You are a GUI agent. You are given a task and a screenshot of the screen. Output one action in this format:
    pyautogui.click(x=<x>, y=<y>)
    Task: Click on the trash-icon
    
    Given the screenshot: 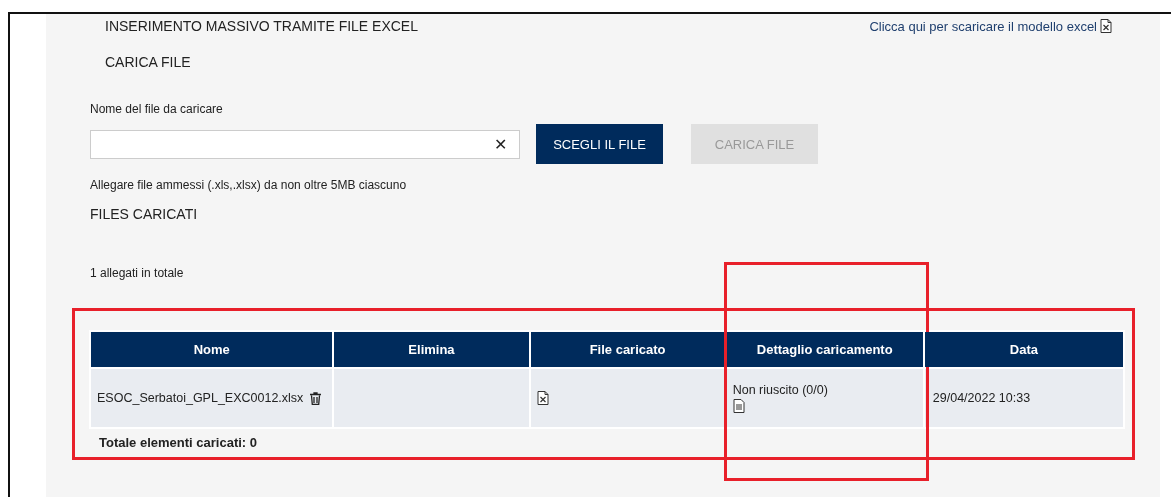 What is the action you would take?
    pyautogui.click(x=316, y=398)
    